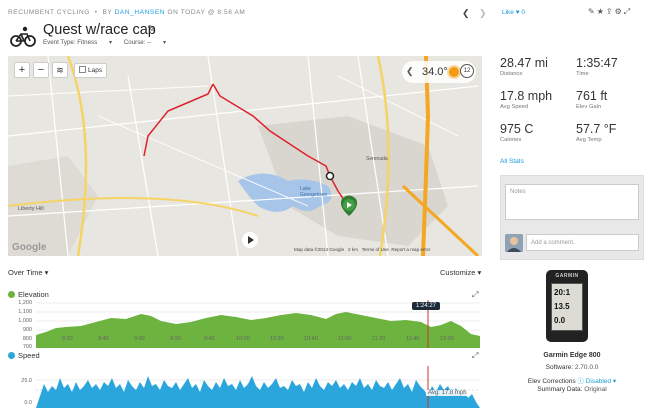 Image resolution: width=648 pixels, height=411 pixels. I want to click on elevation-xtick: 10:00, so click(243, 339).